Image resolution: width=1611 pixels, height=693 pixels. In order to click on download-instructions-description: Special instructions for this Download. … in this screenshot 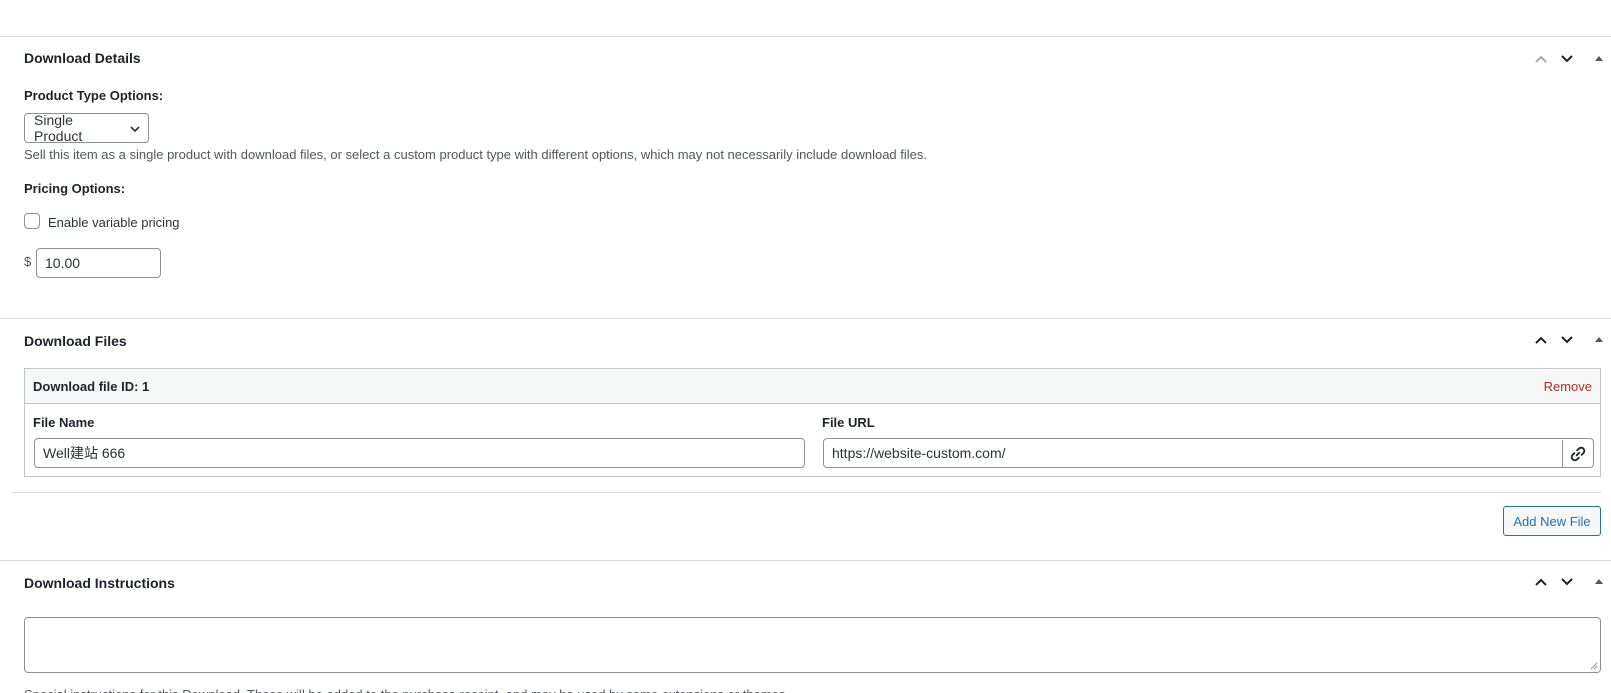, I will do `click(809, 690)`.